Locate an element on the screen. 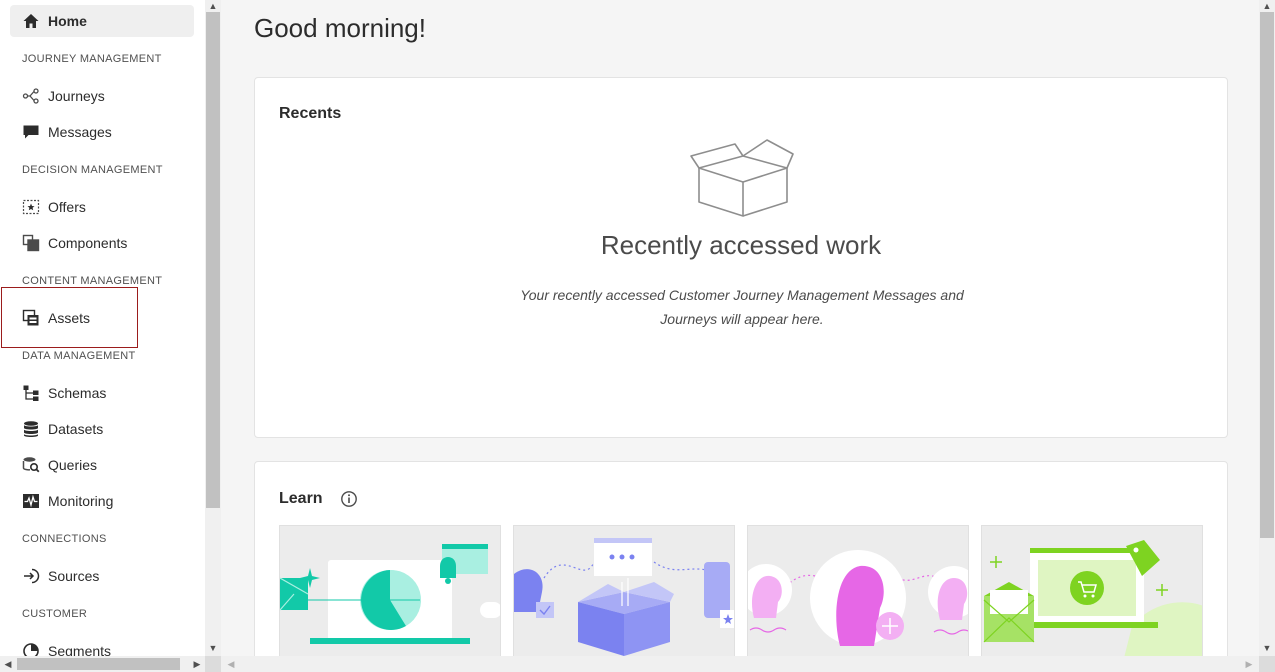  sidebar-item-label: Journeys is located at coordinates (76, 96).